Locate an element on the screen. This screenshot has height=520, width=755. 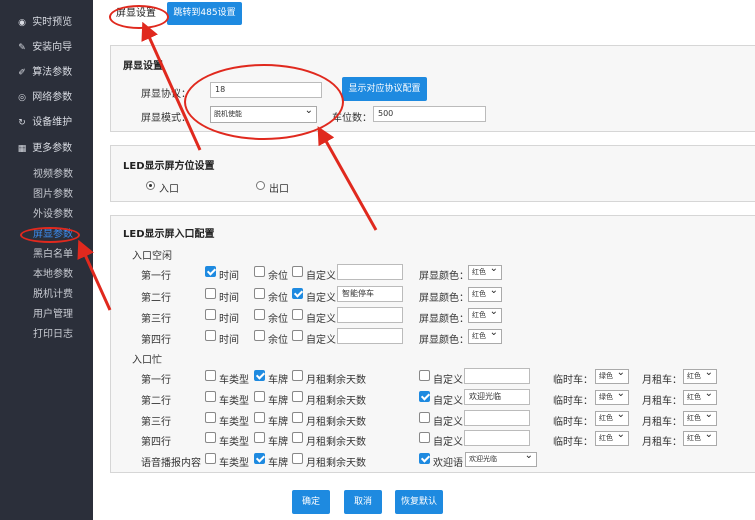
sidebar-item-live-preview: ◉ 实时预览 is located at coordinates (46, 23).